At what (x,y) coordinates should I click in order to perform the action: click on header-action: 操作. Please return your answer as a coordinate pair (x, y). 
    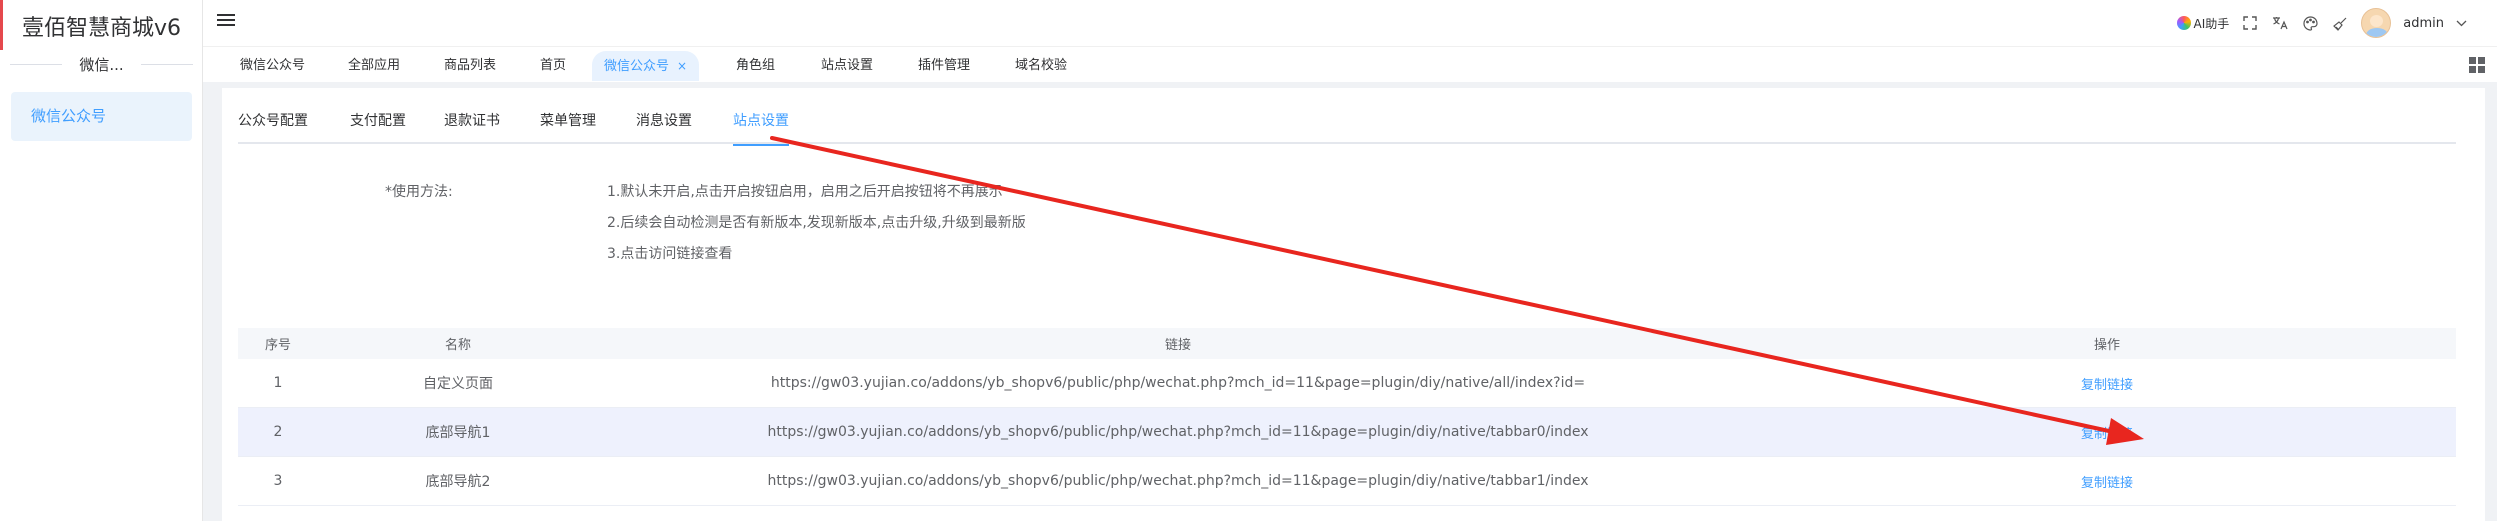
    Looking at the image, I should click on (2106, 345).